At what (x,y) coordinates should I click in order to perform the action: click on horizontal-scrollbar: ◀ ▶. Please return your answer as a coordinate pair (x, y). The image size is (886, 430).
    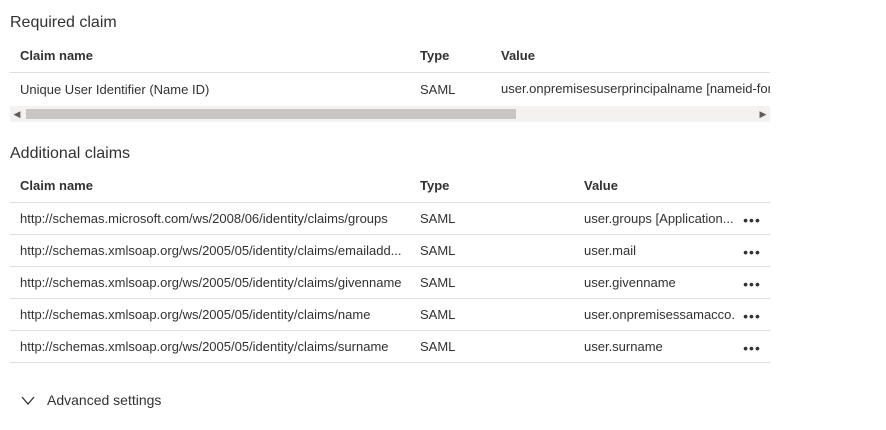
    Looking at the image, I should click on (390, 114).